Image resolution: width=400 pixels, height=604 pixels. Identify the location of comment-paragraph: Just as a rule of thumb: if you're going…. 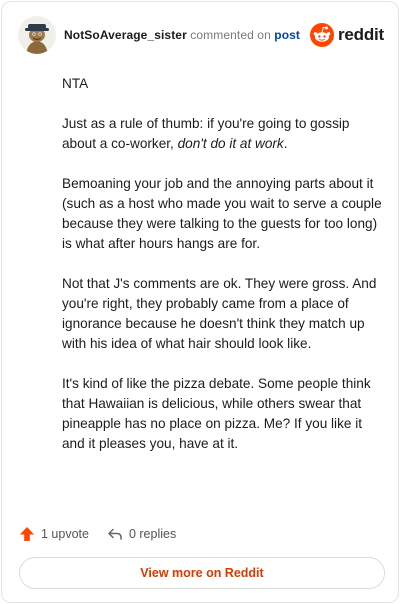
(222, 134).